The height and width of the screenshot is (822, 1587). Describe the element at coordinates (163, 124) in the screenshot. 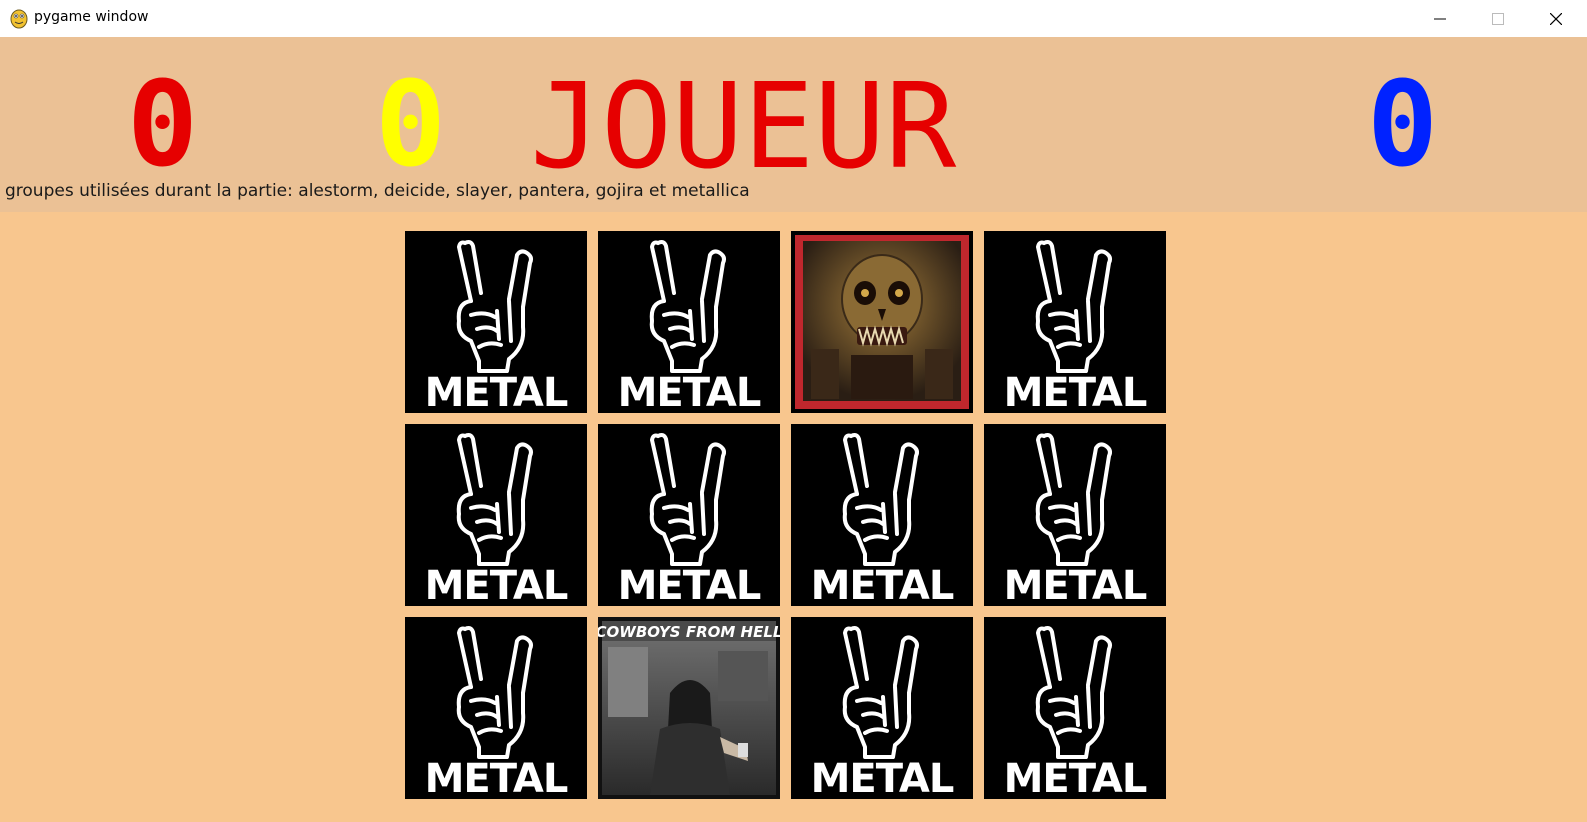

I see `score-red: 0` at that location.